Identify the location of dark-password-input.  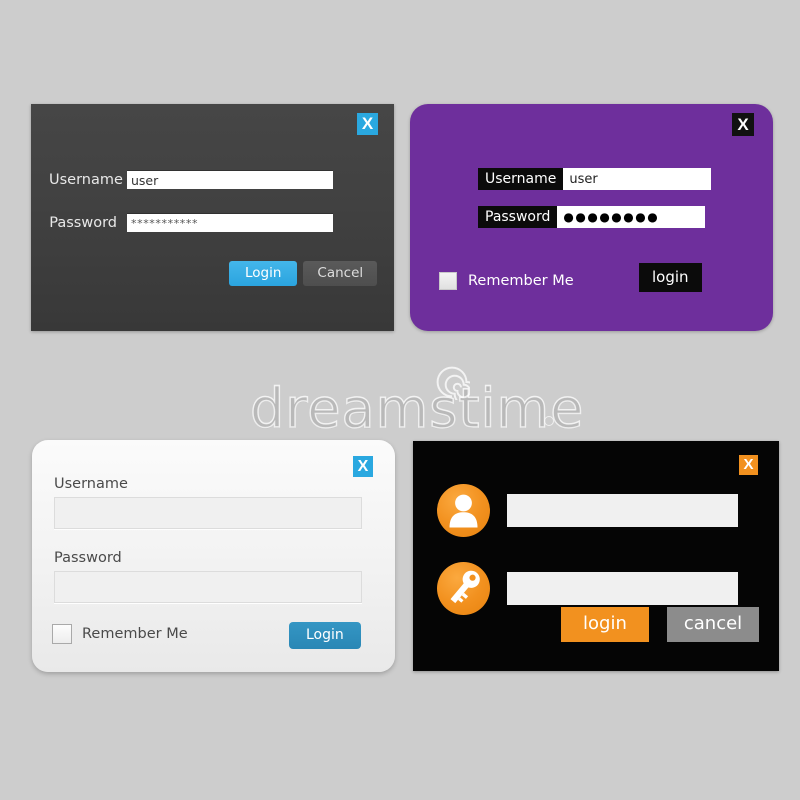
(230, 223).